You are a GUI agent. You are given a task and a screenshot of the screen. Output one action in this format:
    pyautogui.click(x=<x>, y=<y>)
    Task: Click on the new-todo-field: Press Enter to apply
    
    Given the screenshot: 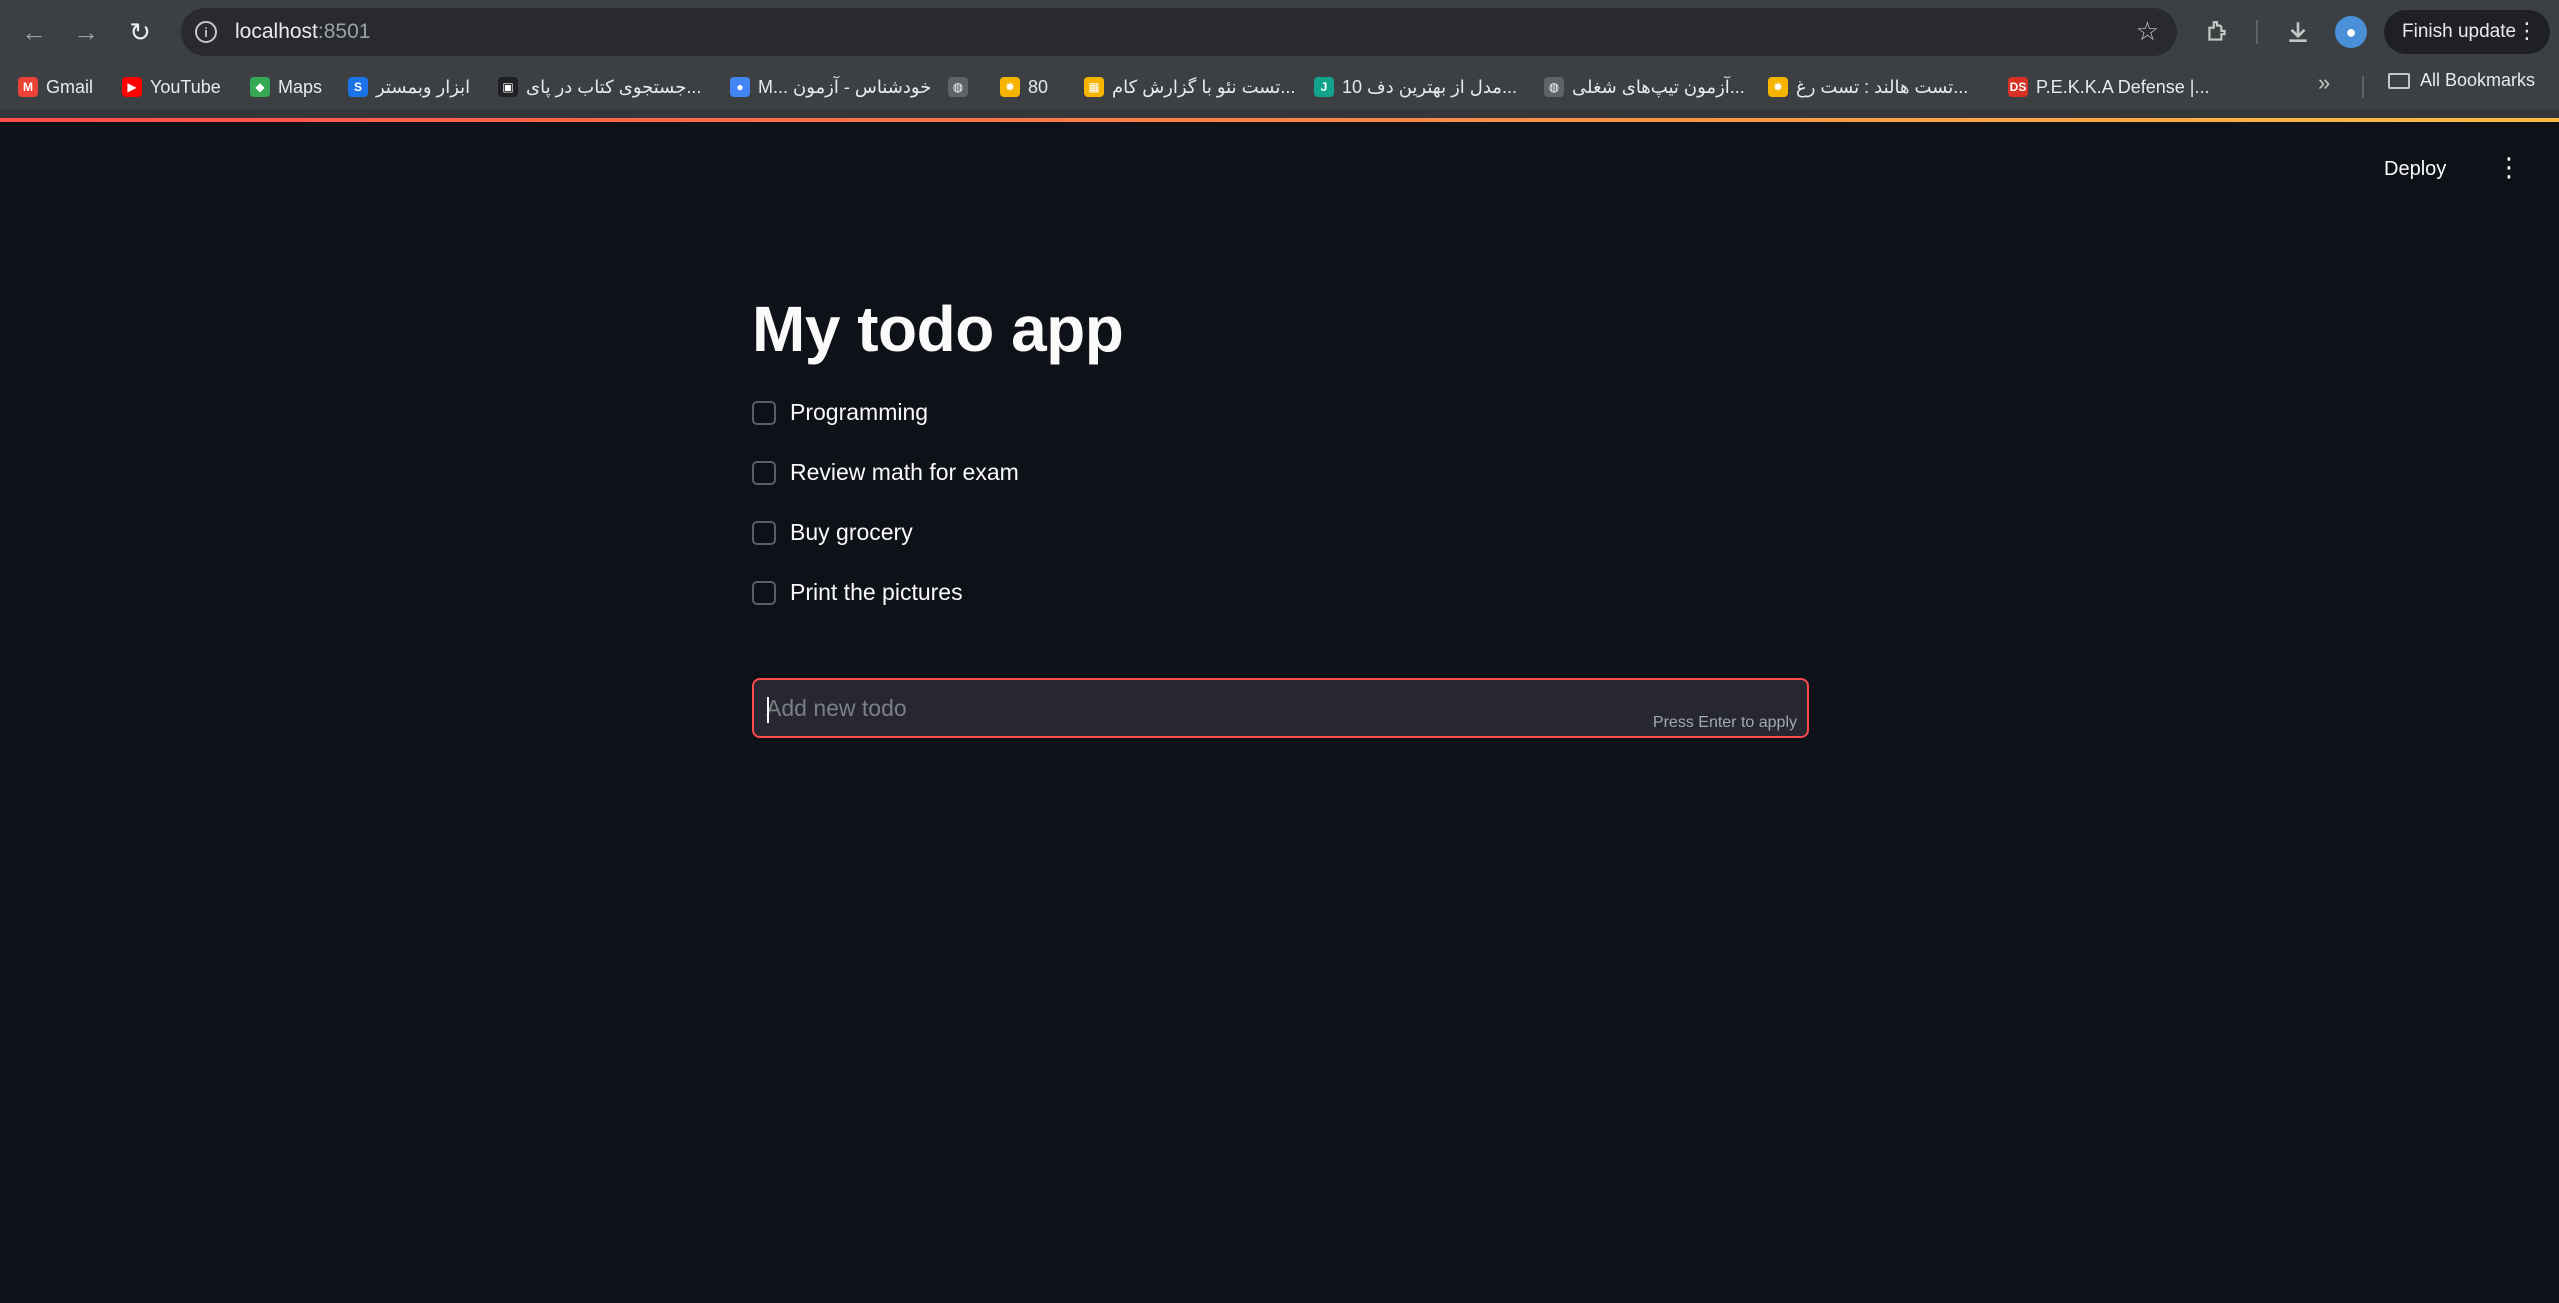 What is the action you would take?
    pyautogui.click(x=1280, y=708)
    